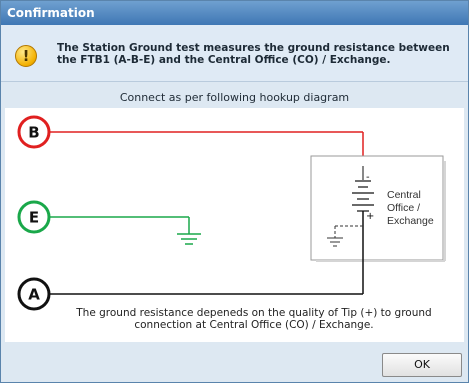  I want to click on central-office-box, so click(377, 208).